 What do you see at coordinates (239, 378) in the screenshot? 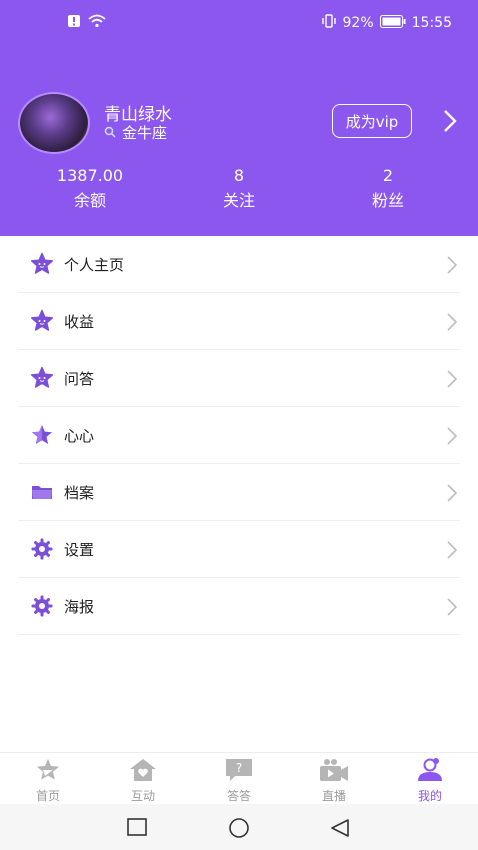
I see `menu-item-qa: 问答` at bounding box center [239, 378].